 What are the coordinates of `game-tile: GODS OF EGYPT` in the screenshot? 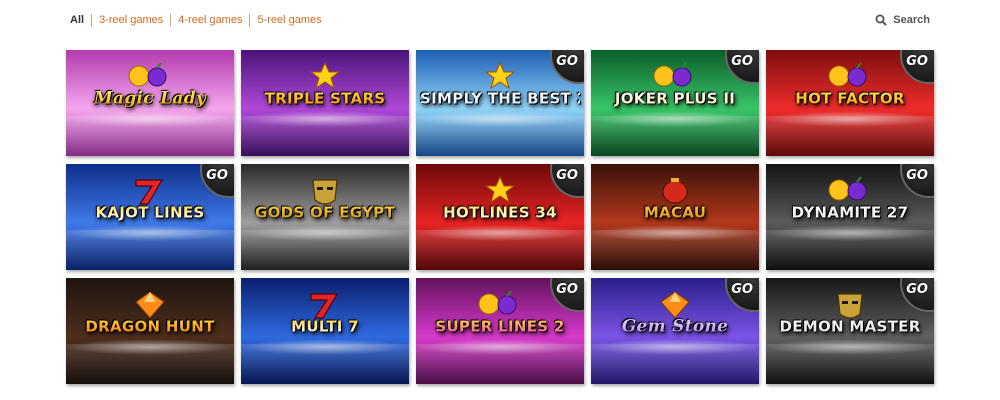 It's located at (325, 217).